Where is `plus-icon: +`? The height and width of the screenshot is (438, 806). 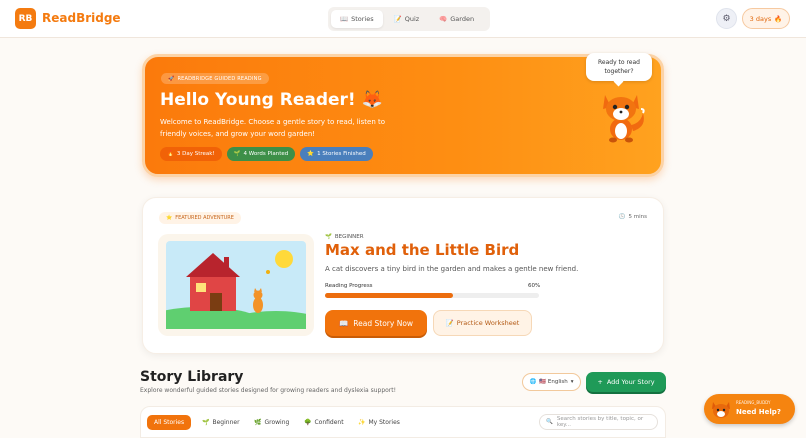 plus-icon: + is located at coordinates (600, 382).